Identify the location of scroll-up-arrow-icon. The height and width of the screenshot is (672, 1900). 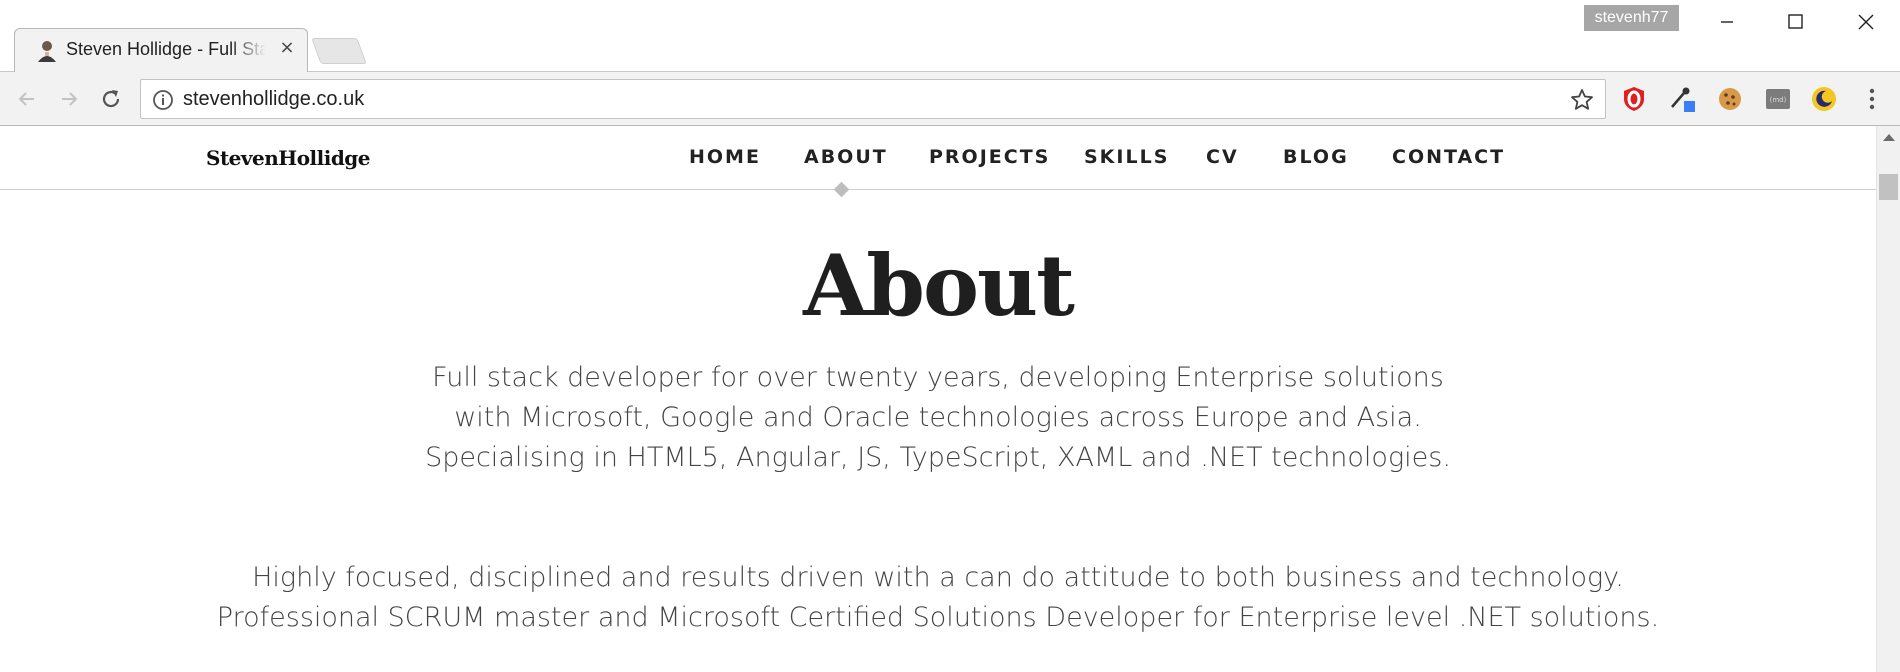
(1889, 137).